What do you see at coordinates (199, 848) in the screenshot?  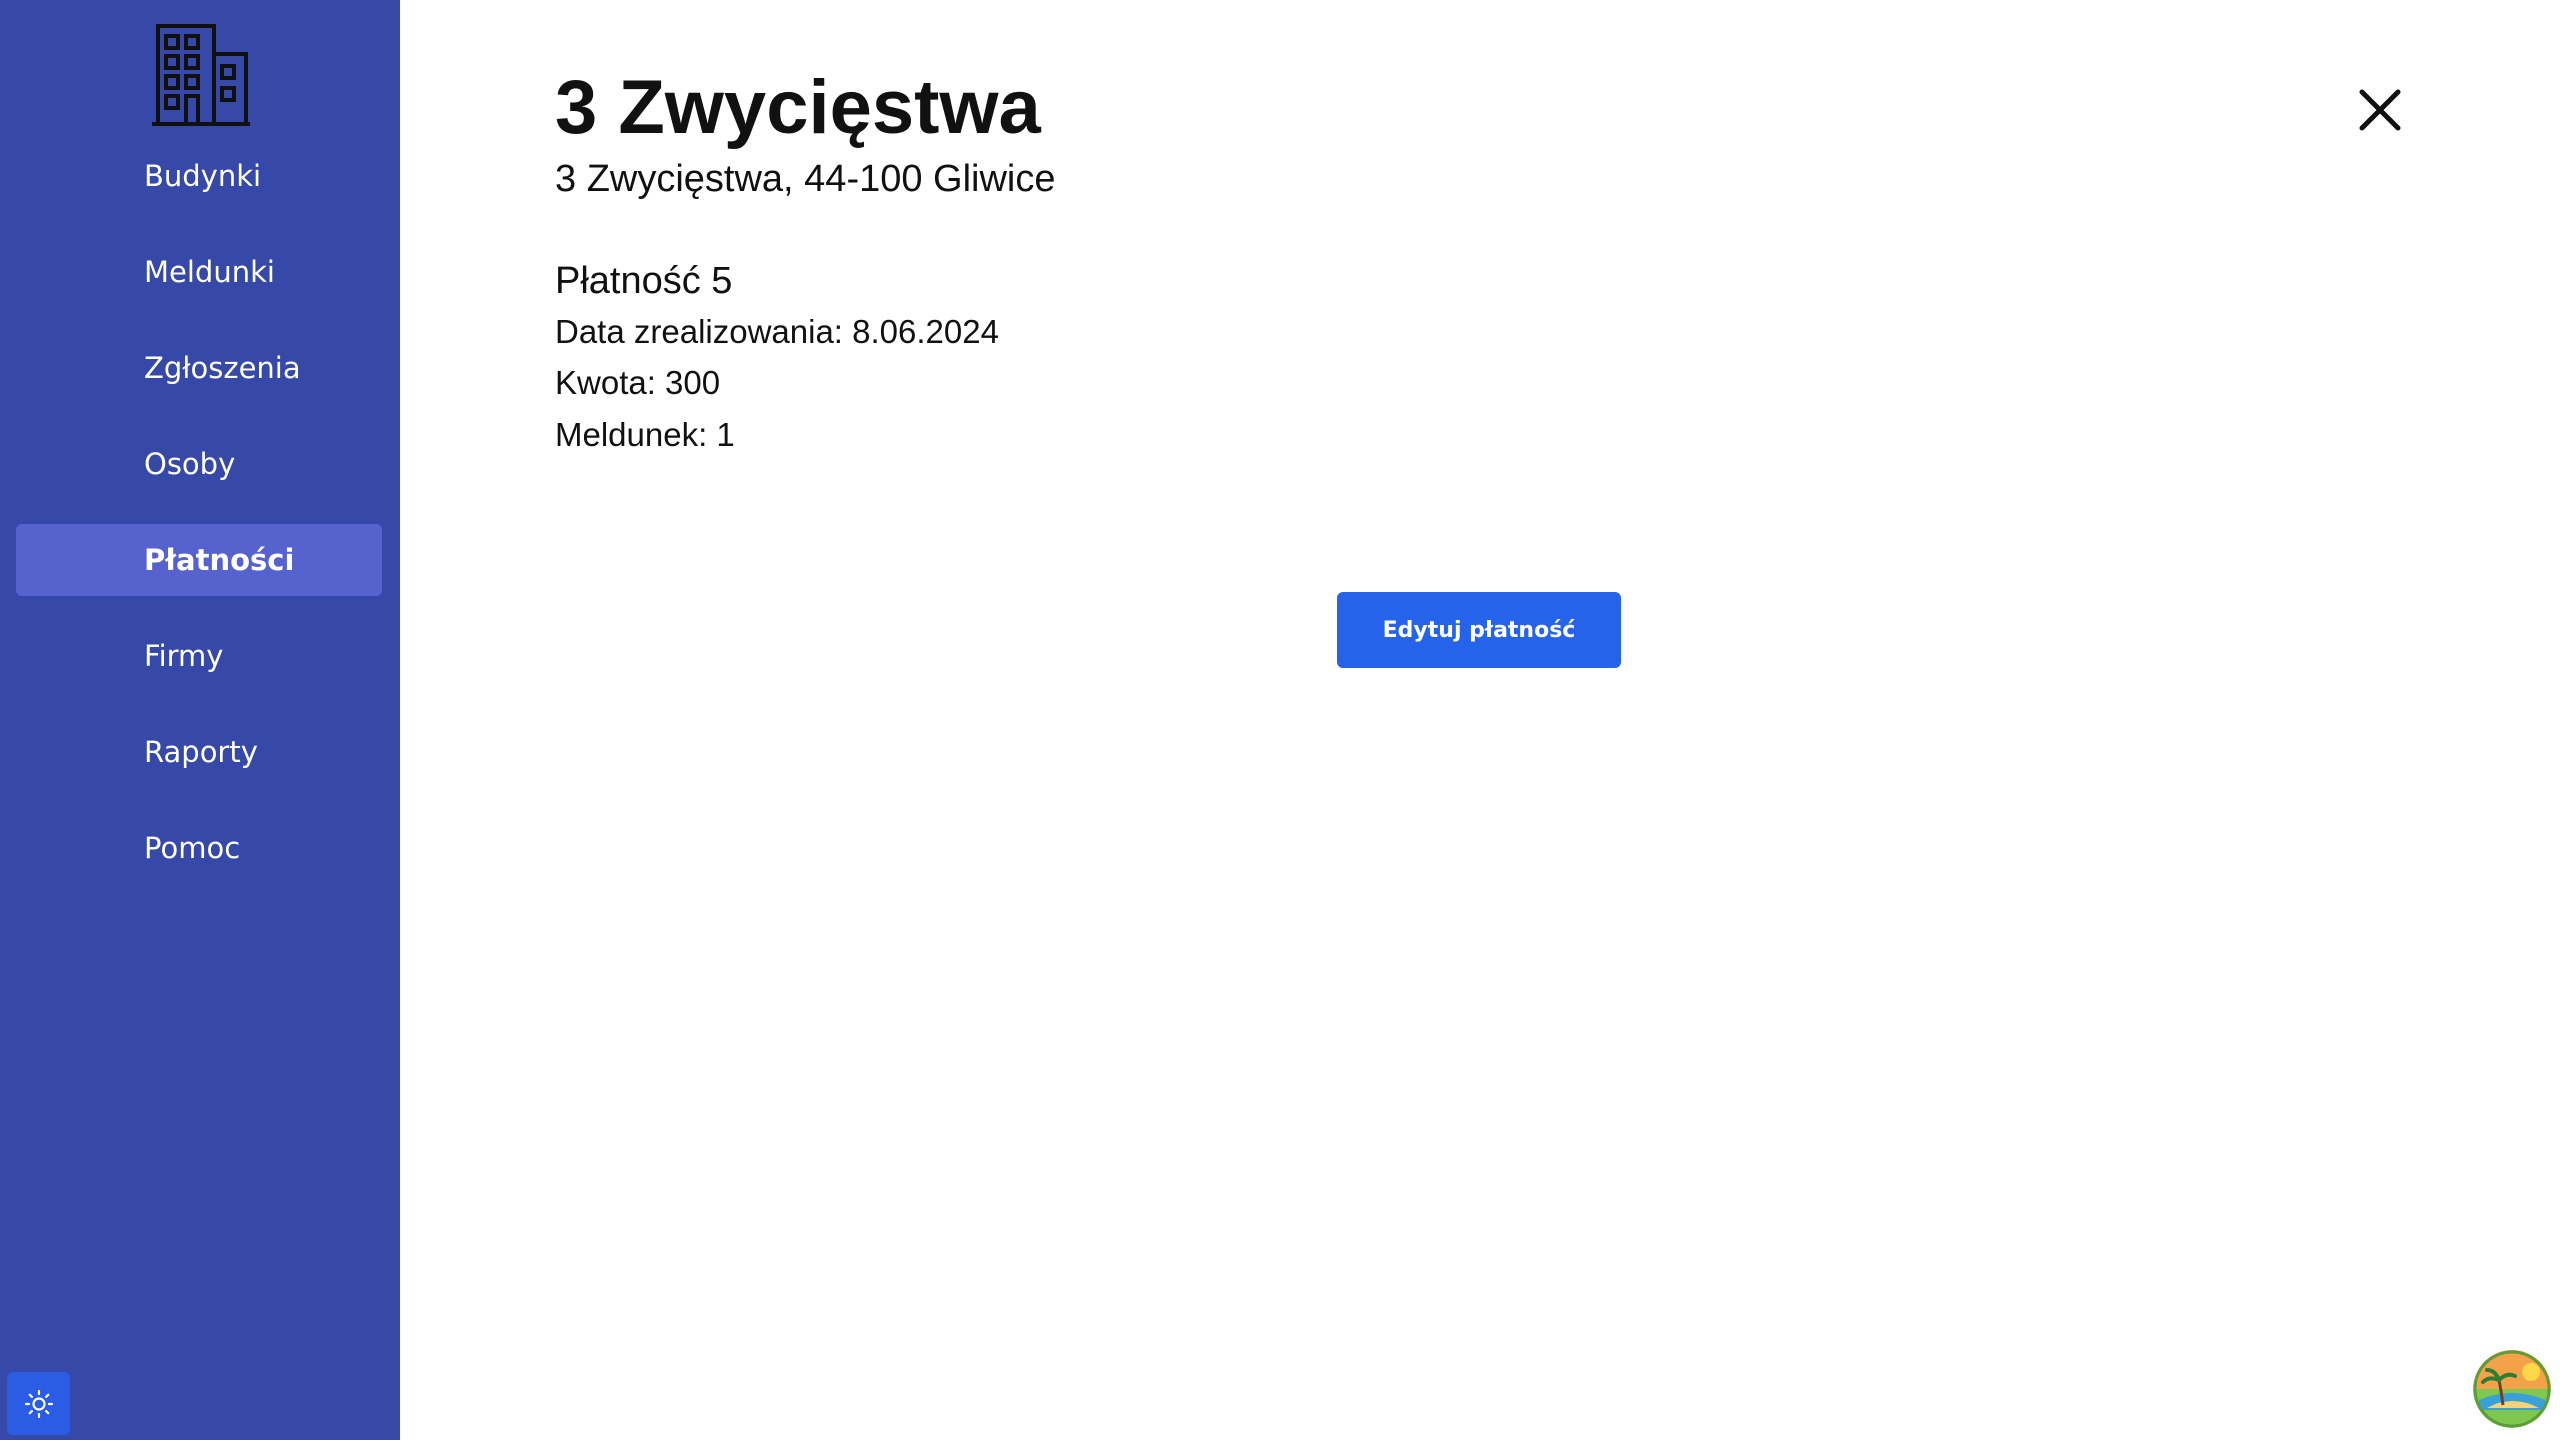 I see `sidebar-item-pomoc: Pomoc` at bounding box center [199, 848].